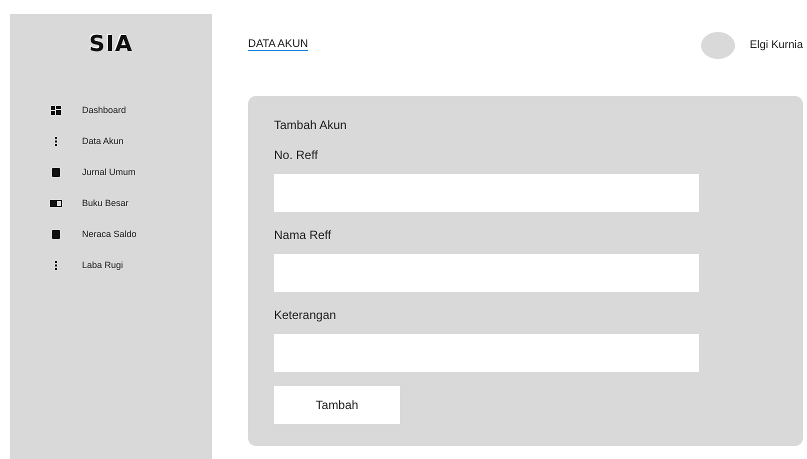 This screenshot has width=807, height=459. What do you see at coordinates (56, 203) in the screenshot?
I see `book-icon` at bounding box center [56, 203].